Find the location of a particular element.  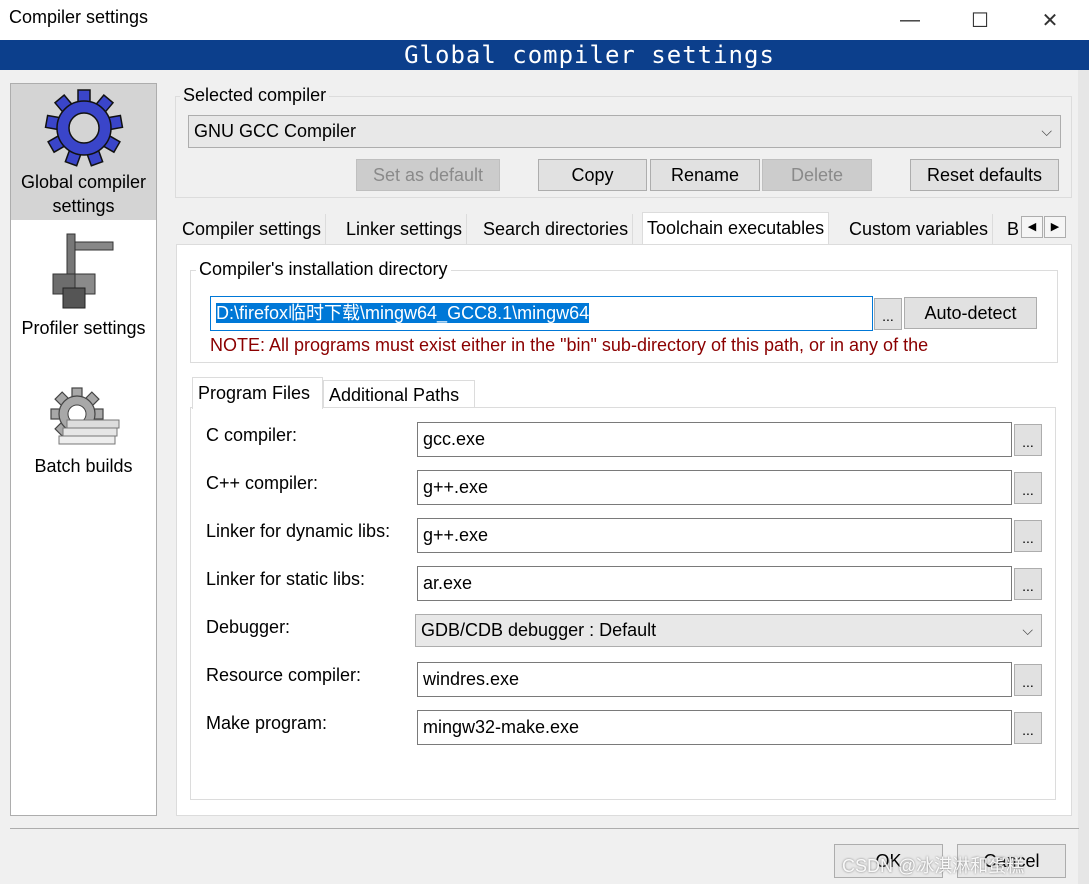

nav-item-global-compiler: Global compiler settings is located at coordinates (83, 152).